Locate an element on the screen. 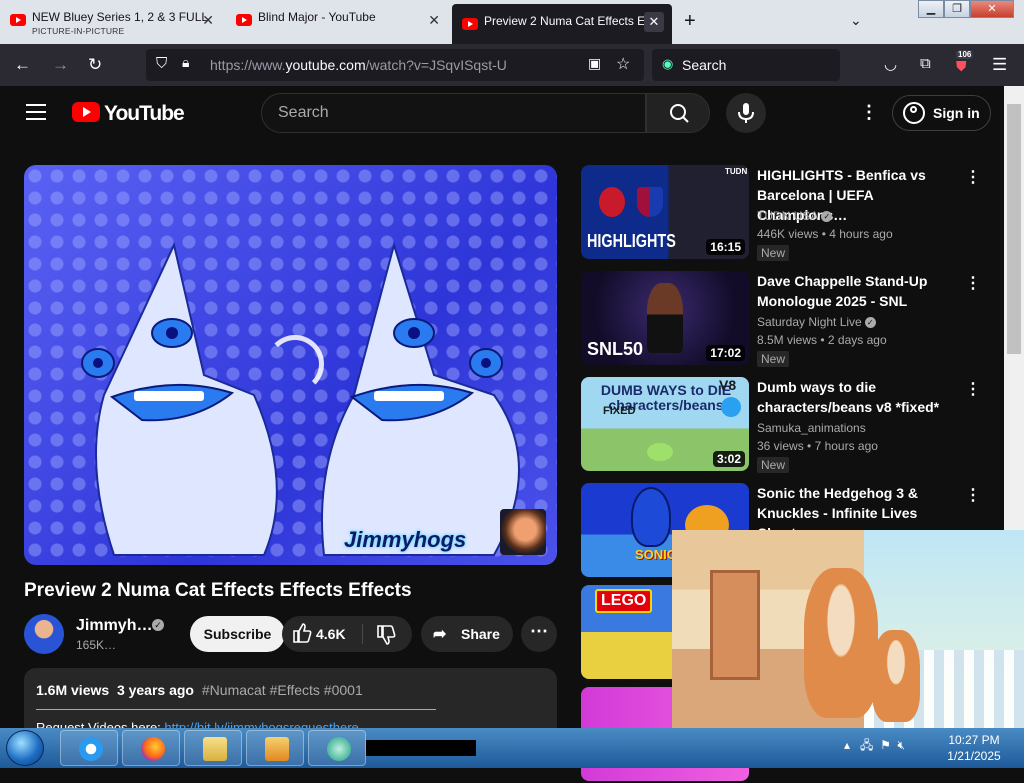 The image size is (1024, 783). loading-spinner-icon is located at coordinates (295, 364).